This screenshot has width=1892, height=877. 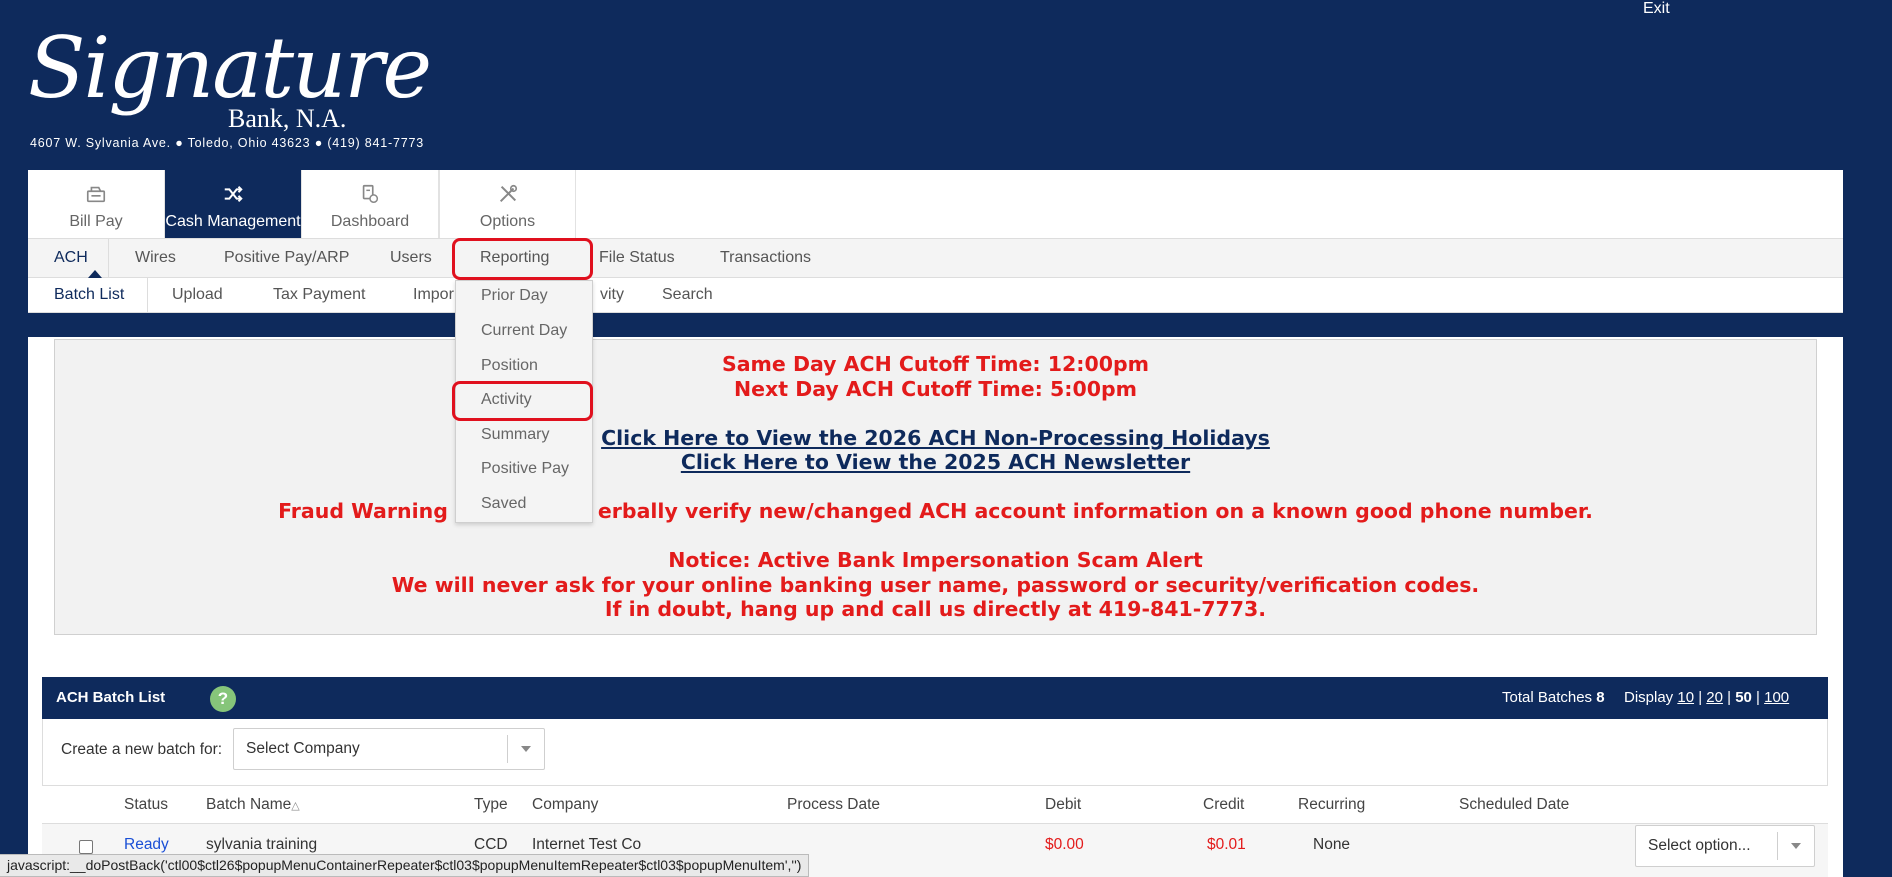 What do you see at coordinates (286, 258) in the screenshot?
I see `nav-positive-pay-arp: Positive Pay/ARP` at bounding box center [286, 258].